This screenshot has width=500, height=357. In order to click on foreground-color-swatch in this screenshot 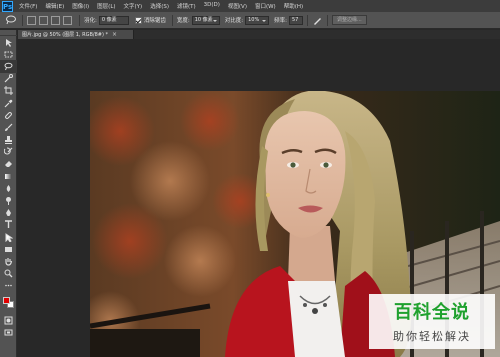, I will do `click(6, 300)`.